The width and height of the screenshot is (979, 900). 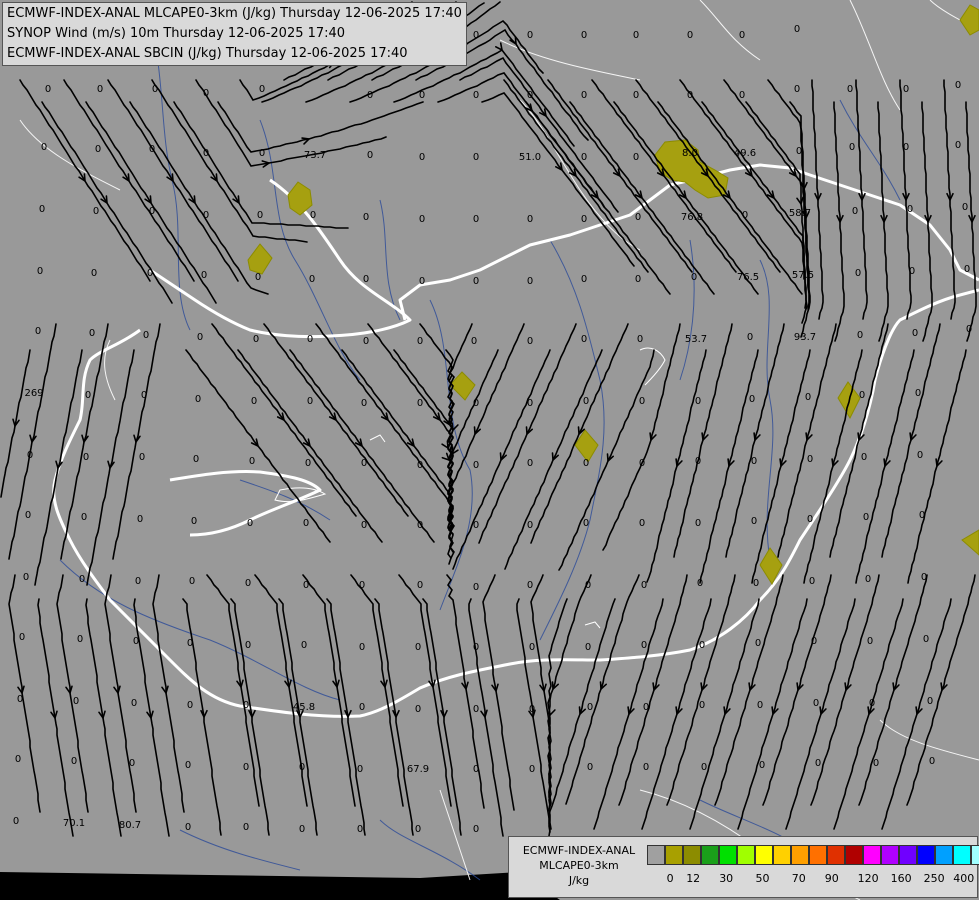 I want to click on sbcin-value: 67.9, so click(x=418, y=769).